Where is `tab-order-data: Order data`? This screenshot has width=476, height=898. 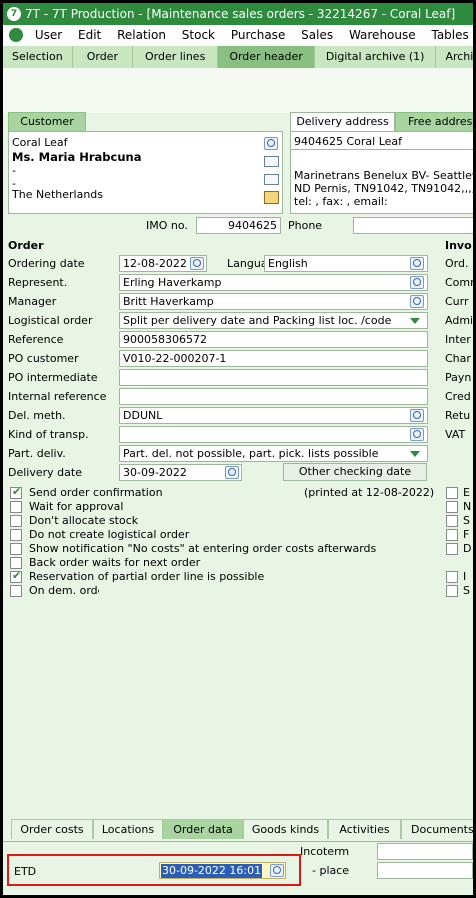 tab-order-data: Order data is located at coordinates (203, 829).